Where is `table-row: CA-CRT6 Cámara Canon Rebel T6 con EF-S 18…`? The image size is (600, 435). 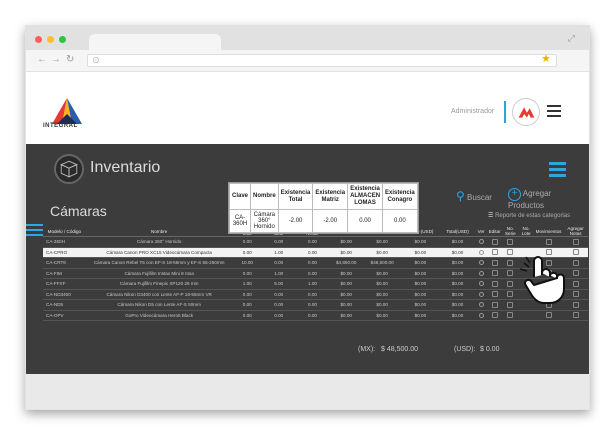
table-row: CA-CRT6 Cámara Canon Rebel T6 con EF-S 18… is located at coordinates (315, 263).